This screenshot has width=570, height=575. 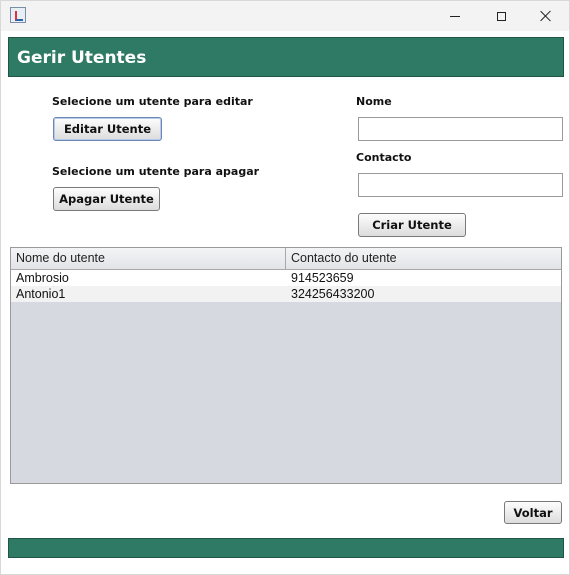 What do you see at coordinates (460, 129) in the screenshot?
I see `name-field` at bounding box center [460, 129].